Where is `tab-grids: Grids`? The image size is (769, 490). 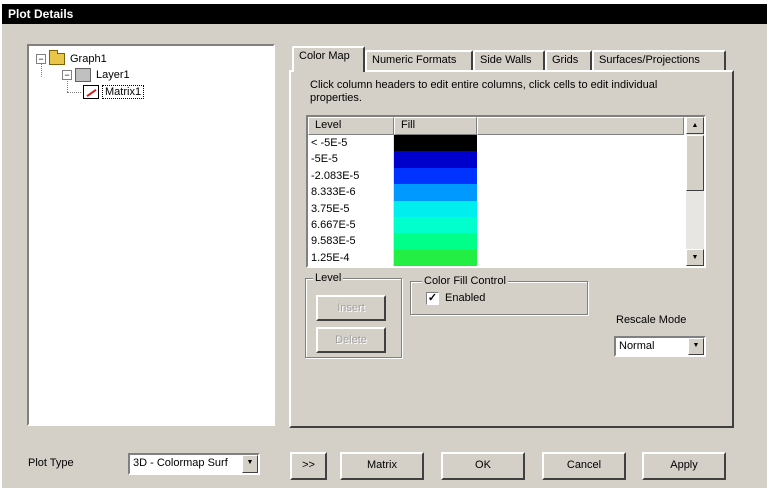
tab-grids: Grids is located at coordinates (568, 60).